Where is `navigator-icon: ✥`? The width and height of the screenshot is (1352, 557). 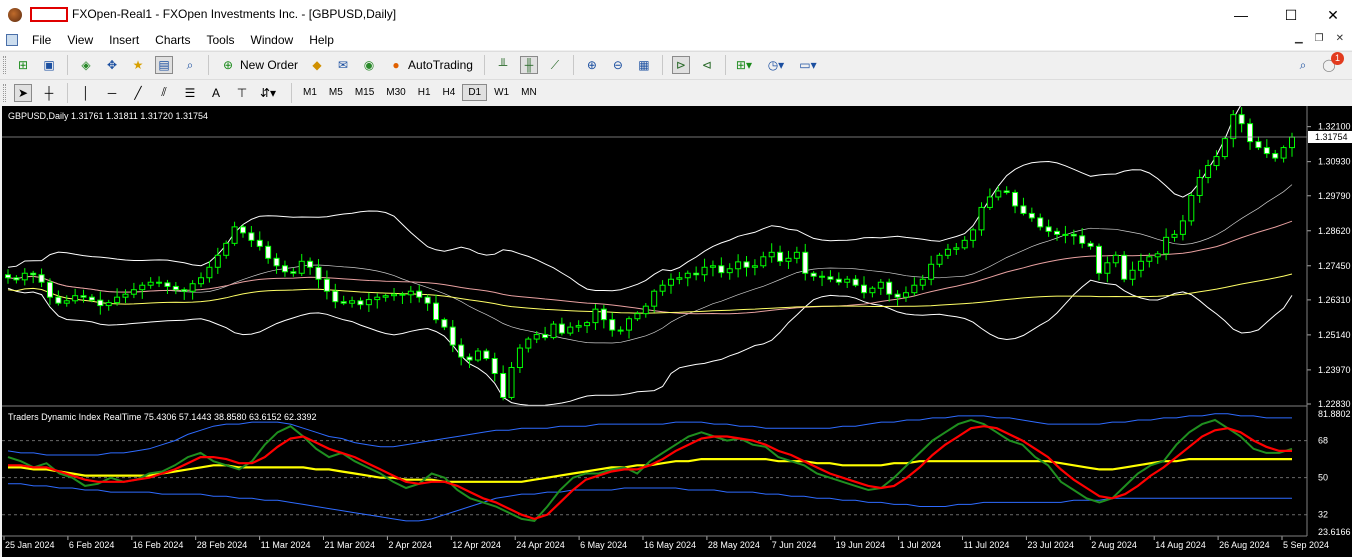
navigator-icon: ✥ is located at coordinates (112, 65).